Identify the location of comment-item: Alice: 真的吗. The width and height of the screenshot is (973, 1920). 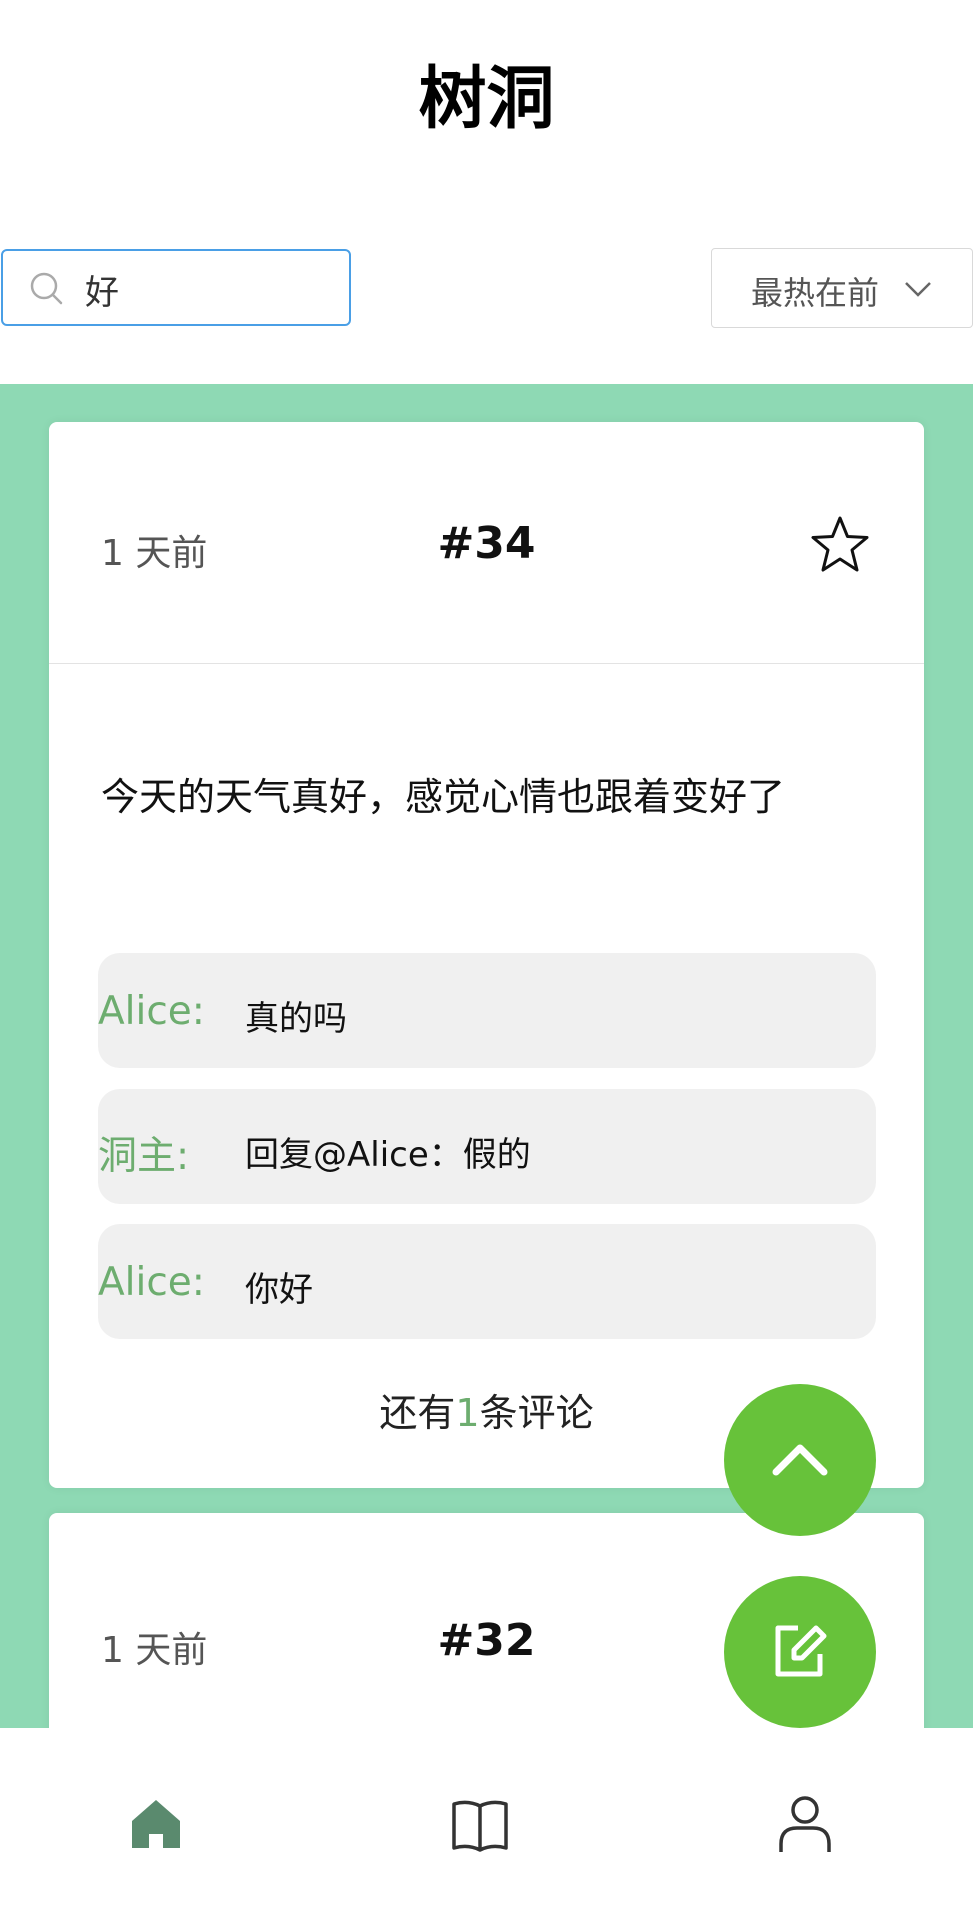
(487, 1010).